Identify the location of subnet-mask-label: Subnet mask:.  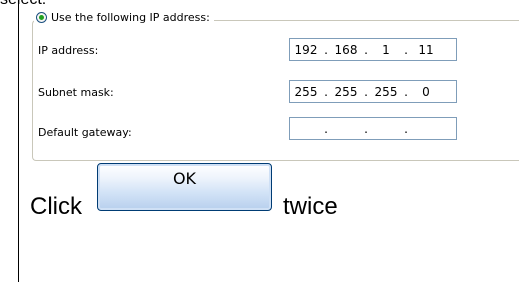
(76, 92).